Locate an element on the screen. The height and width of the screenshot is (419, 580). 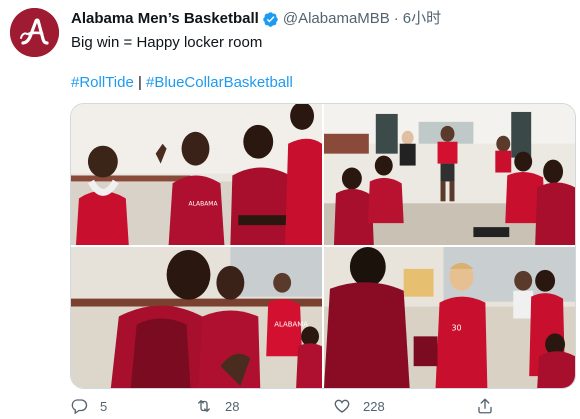
reply-button: 5 is located at coordinates (88, 406).